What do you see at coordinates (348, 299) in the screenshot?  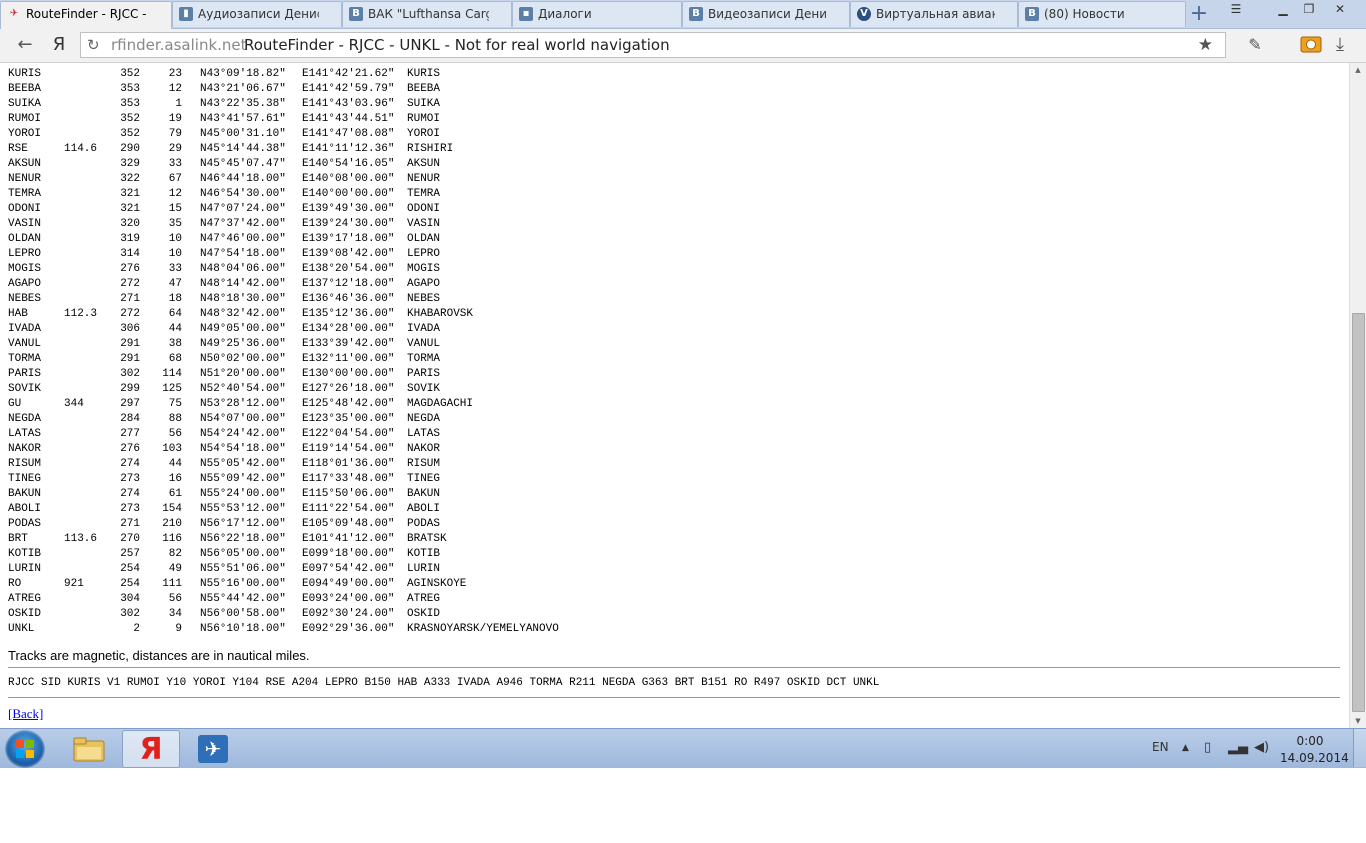 I see `route-cell-lon: E136°46'36.00"` at bounding box center [348, 299].